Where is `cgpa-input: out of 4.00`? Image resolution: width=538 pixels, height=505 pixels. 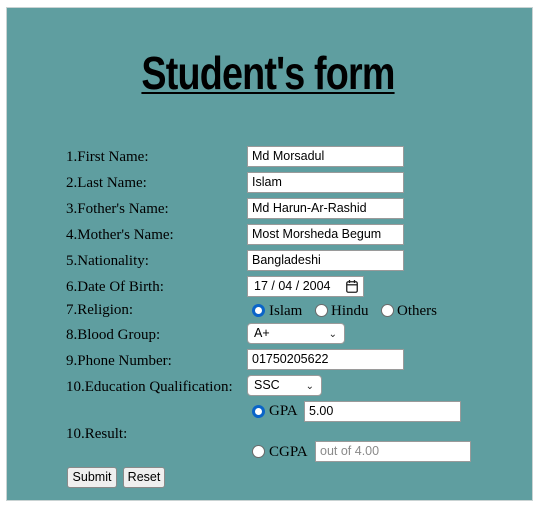 cgpa-input: out of 4.00 is located at coordinates (393, 451).